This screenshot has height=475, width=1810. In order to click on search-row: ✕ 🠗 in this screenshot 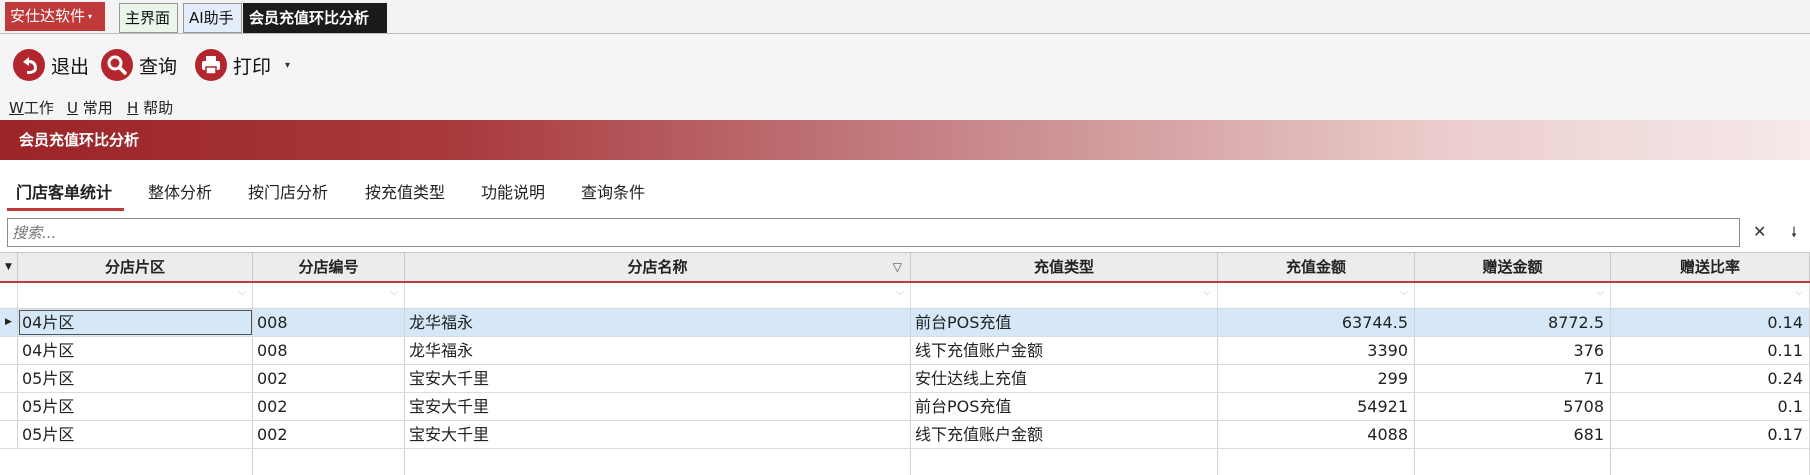, I will do `click(905, 232)`.